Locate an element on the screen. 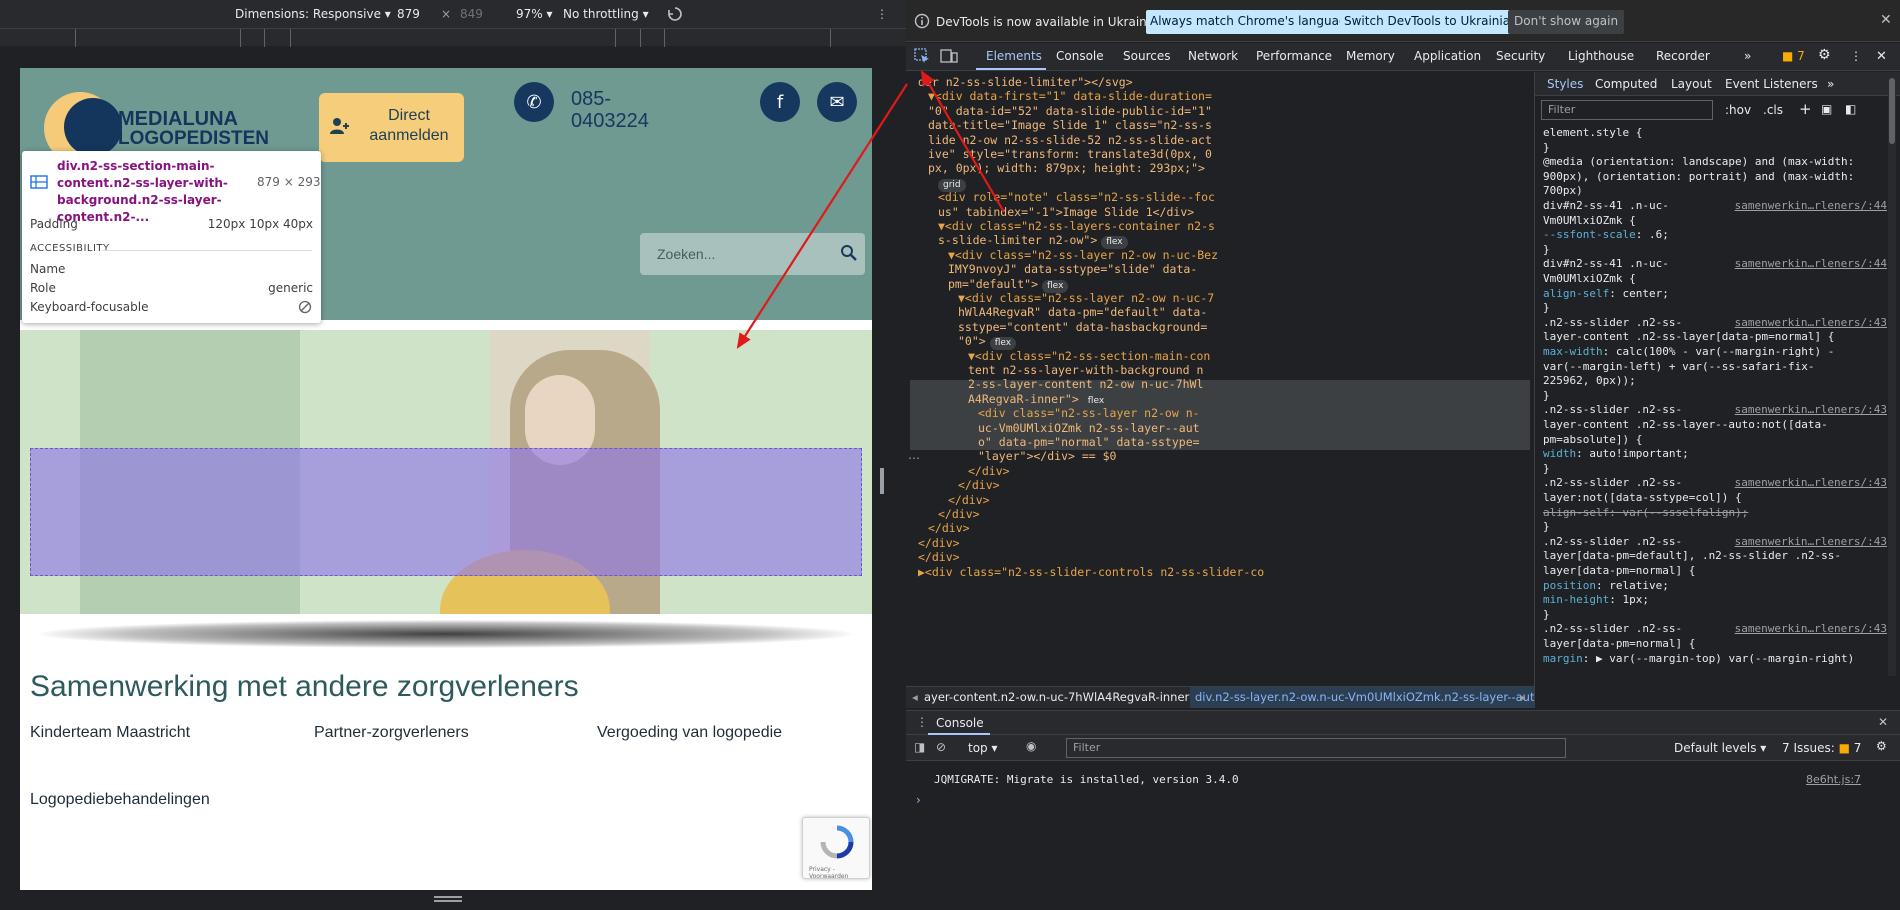 This screenshot has width=1900, height=910. zoom-dropdown: 97% ▾ is located at coordinates (534, 14).